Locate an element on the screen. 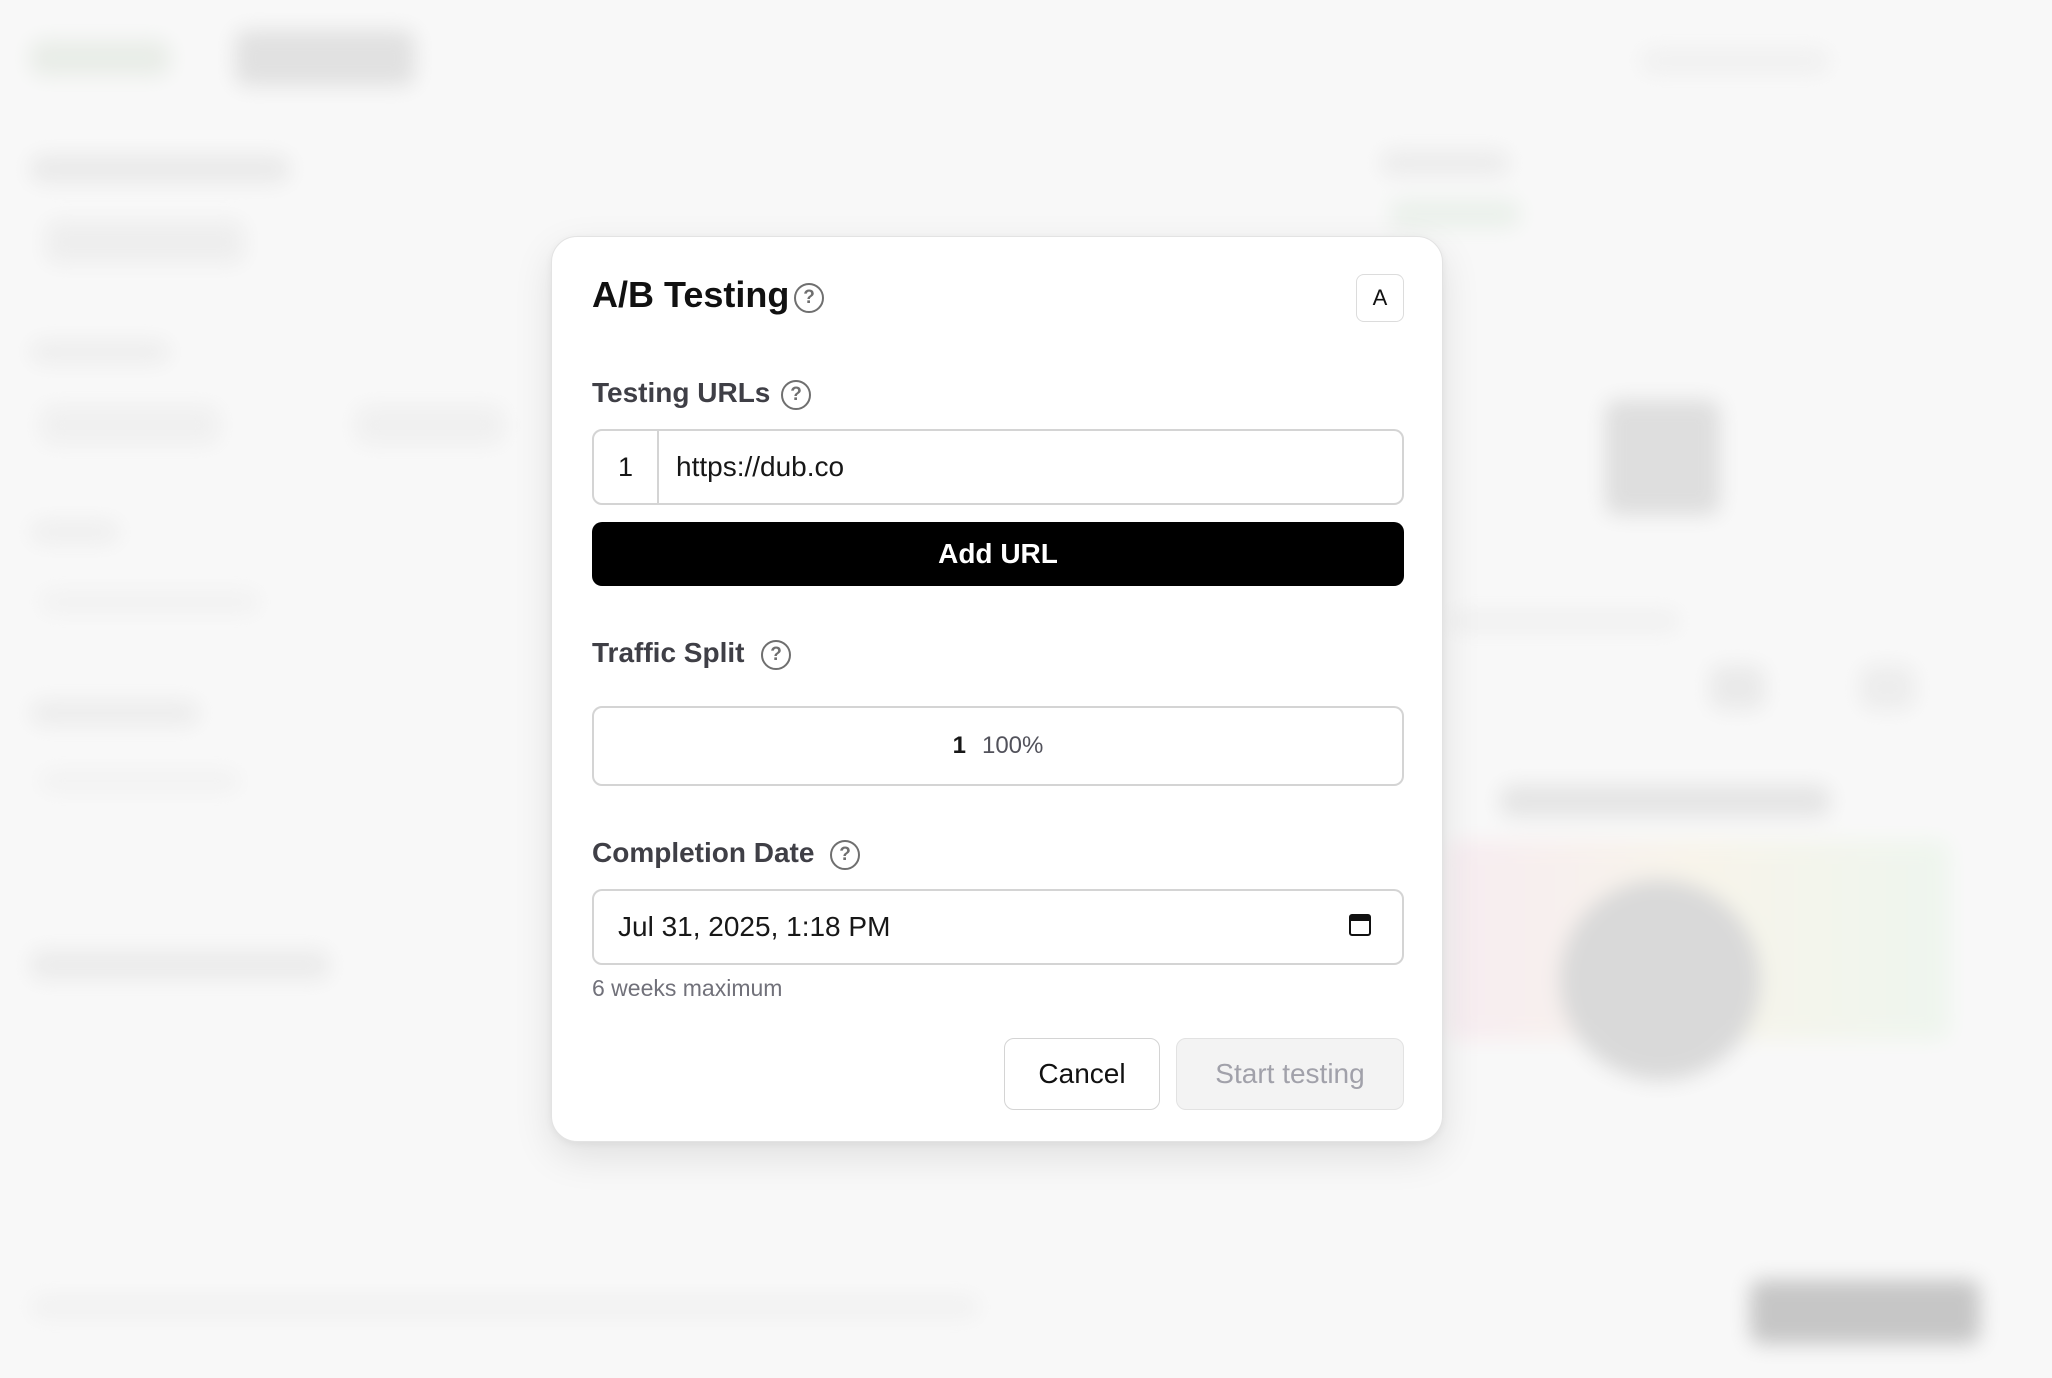 The height and width of the screenshot is (1378, 2052). testing-urls-help-icon: ? is located at coordinates (796, 395).